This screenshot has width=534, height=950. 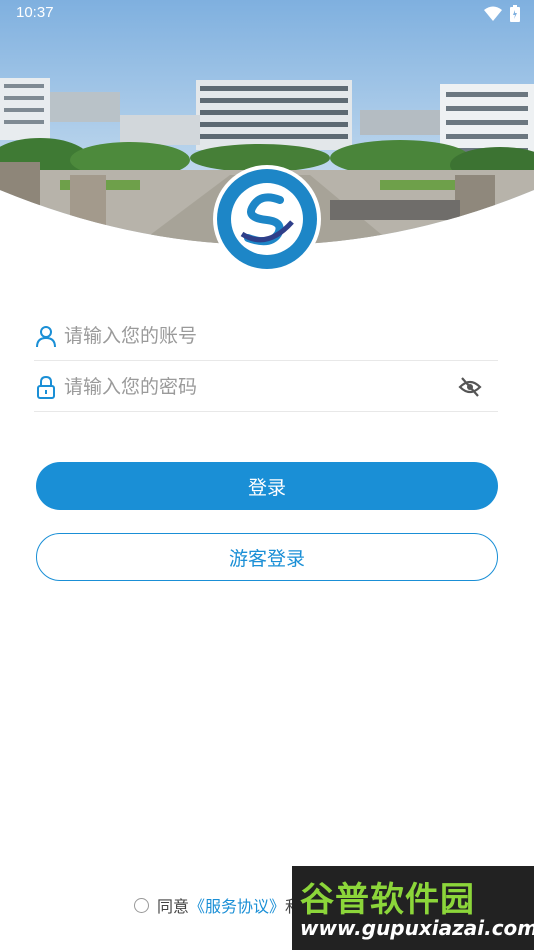 I want to click on account-field, so click(x=266, y=336).